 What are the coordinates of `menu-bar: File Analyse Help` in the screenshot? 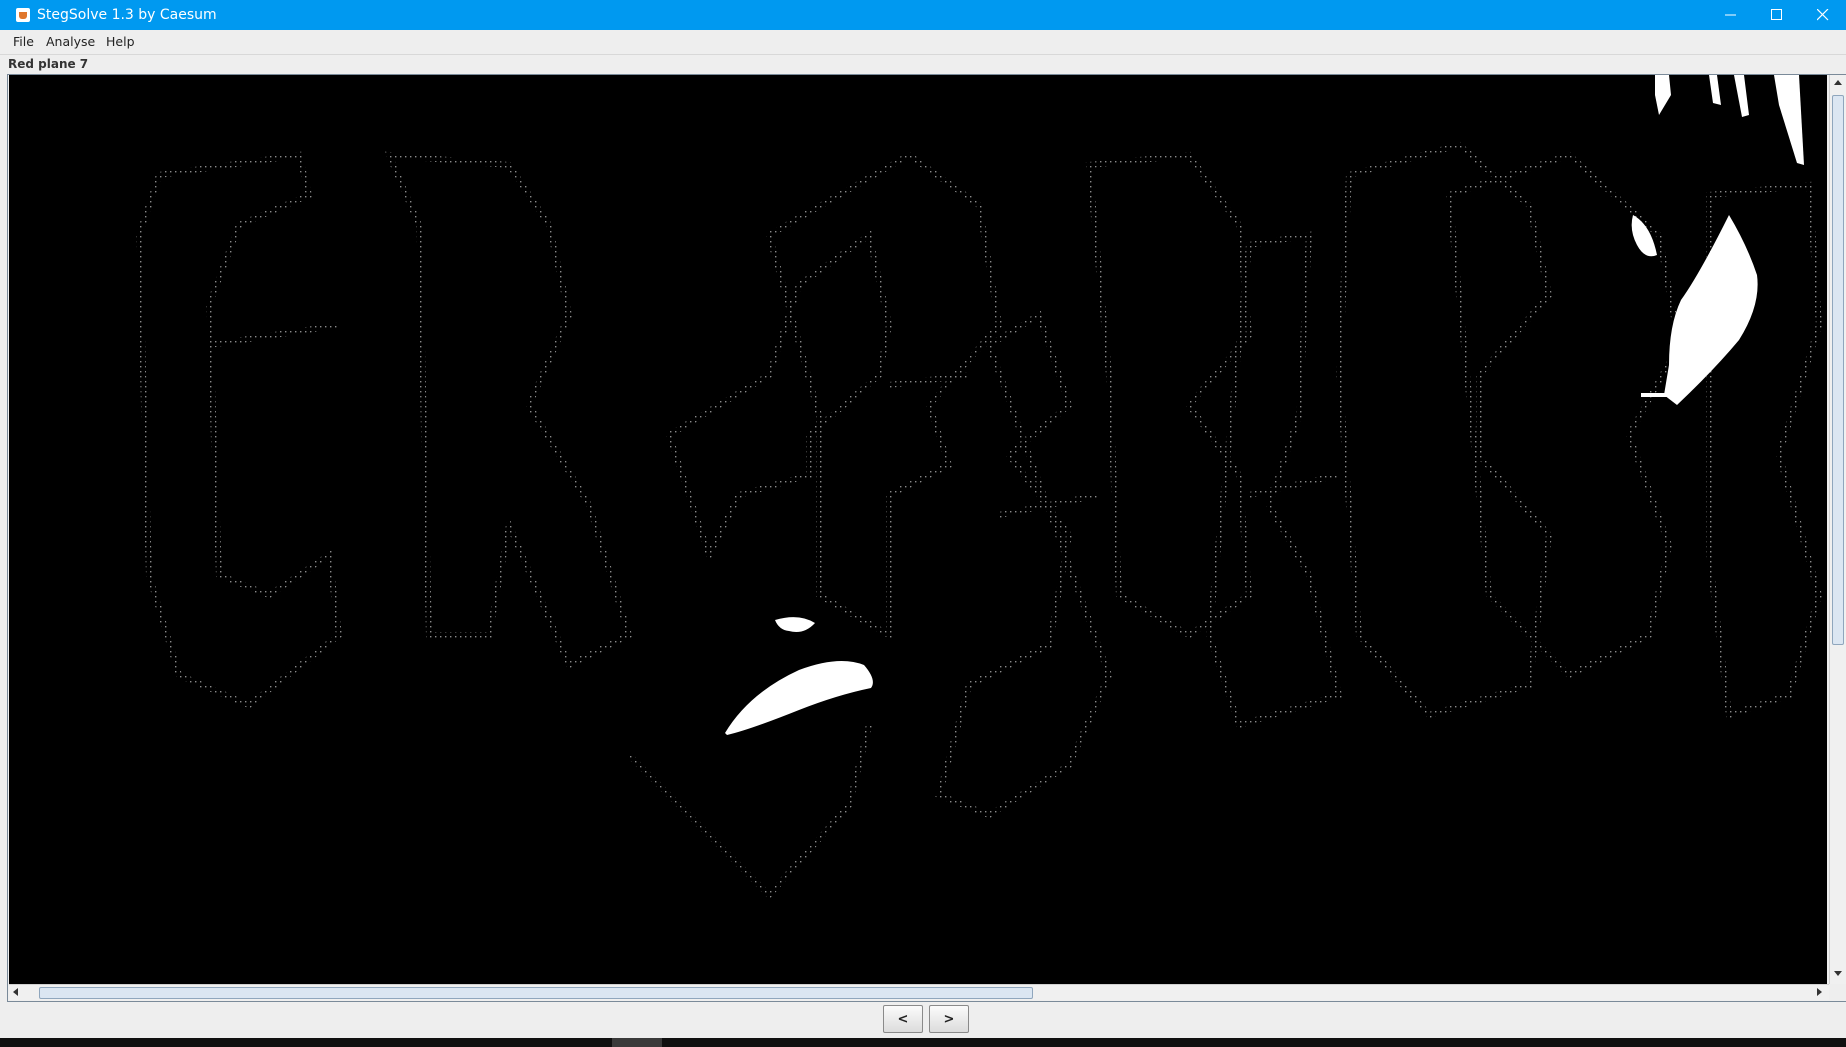 It's located at (923, 42).